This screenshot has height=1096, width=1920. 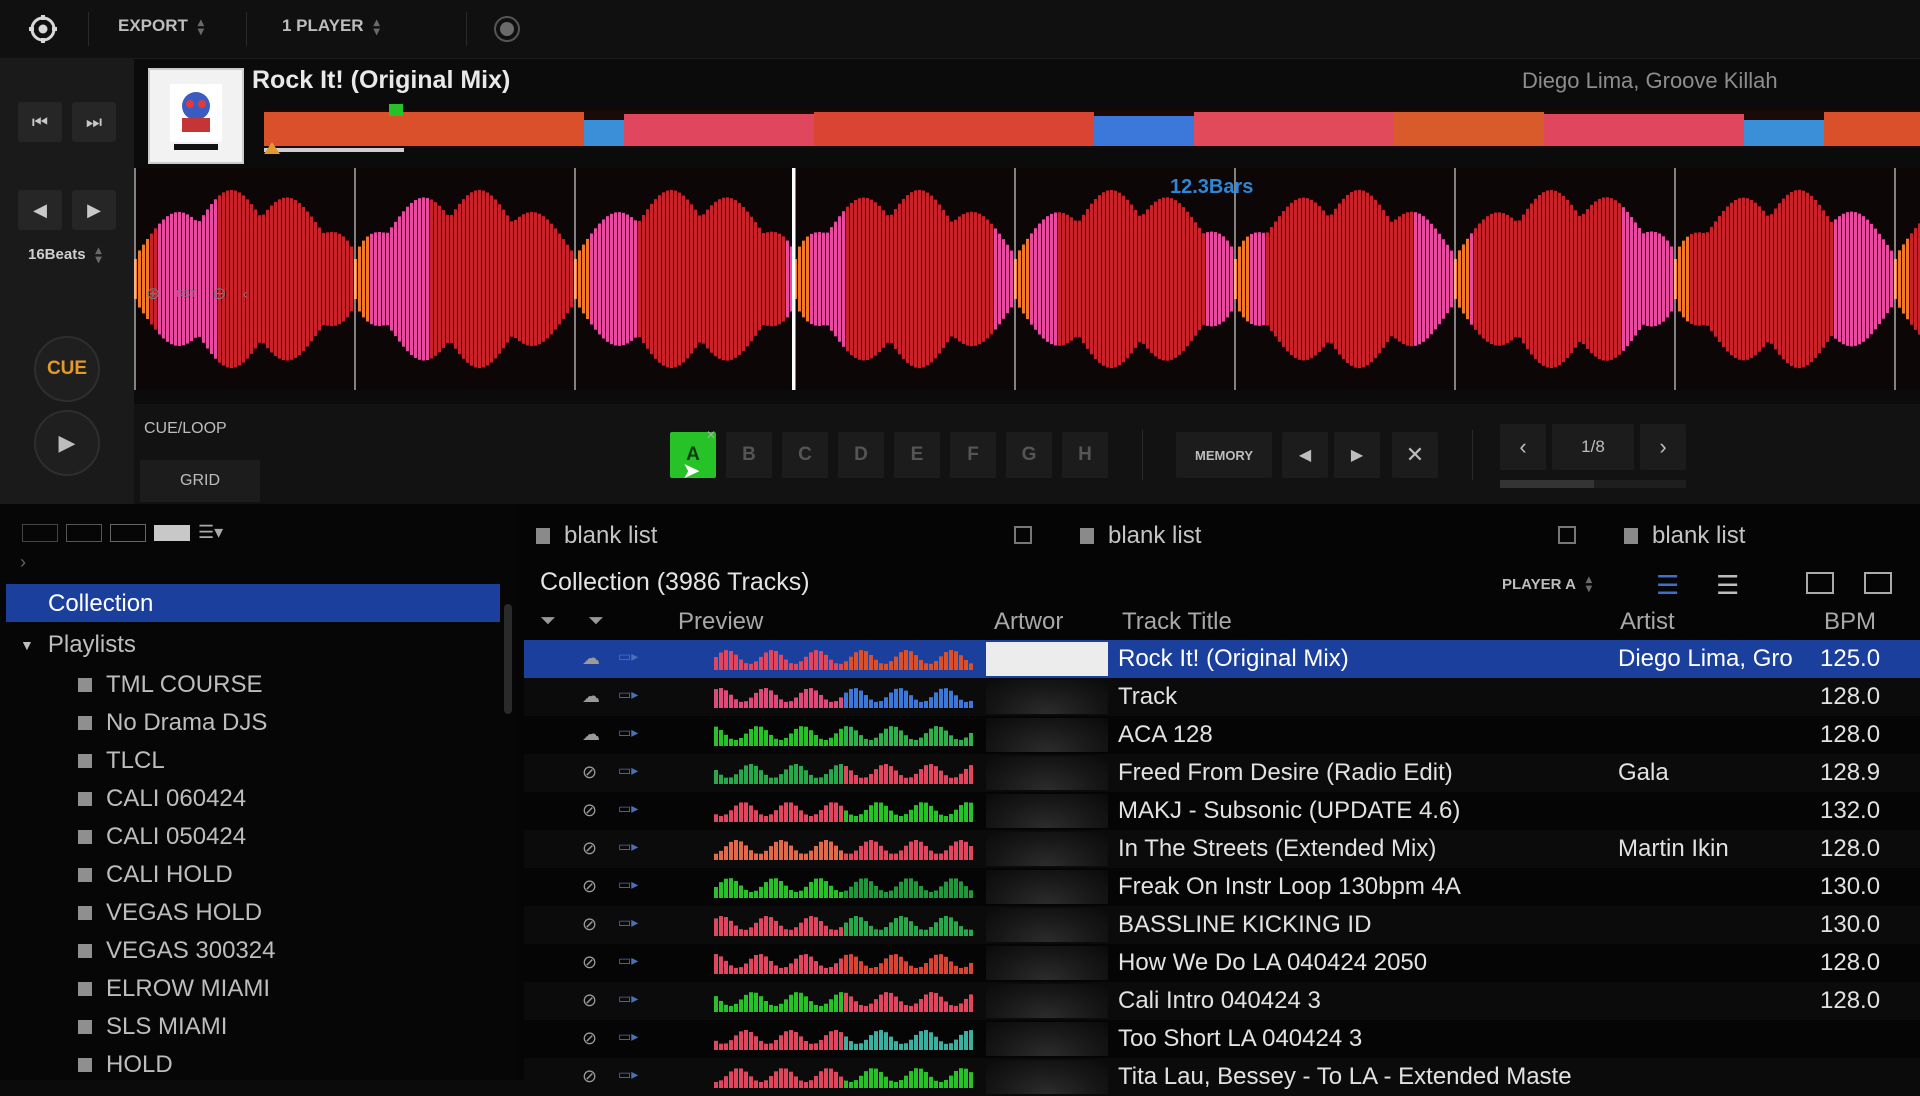 I want to click on memory-next-button: ▶, so click(x=1357, y=455).